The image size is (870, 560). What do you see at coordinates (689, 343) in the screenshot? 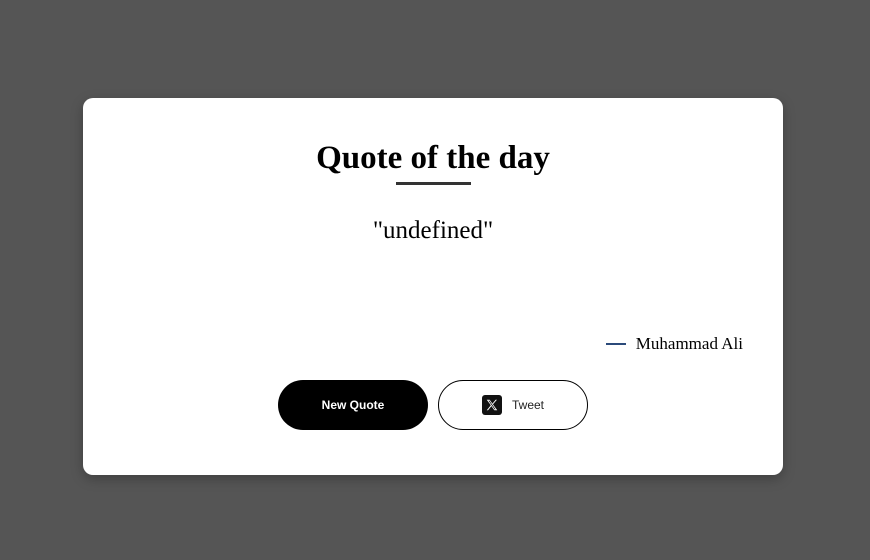
I see `author-name: Muhammad Ali` at bounding box center [689, 343].